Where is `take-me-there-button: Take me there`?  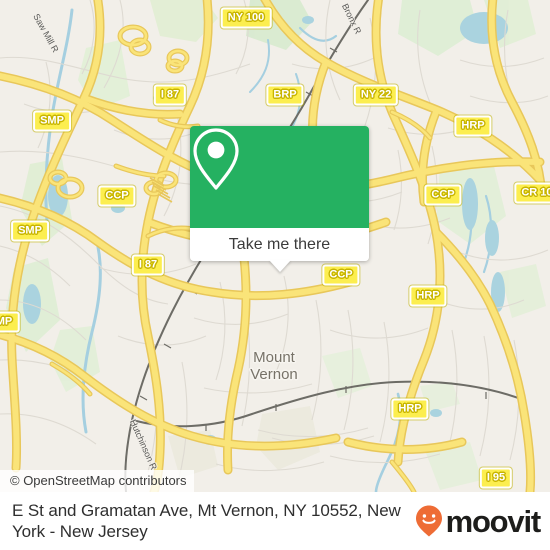 take-me-there-button: Take me there is located at coordinates (279, 244).